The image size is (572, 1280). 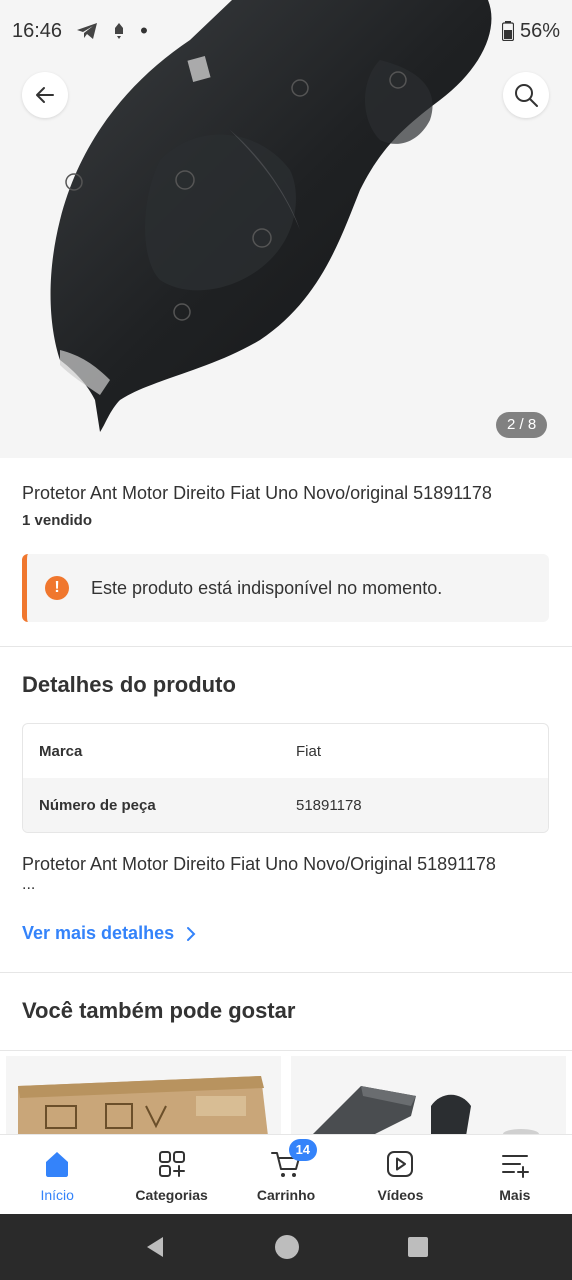 What do you see at coordinates (61, 751) in the screenshot?
I see `spec-key: Marca` at bounding box center [61, 751].